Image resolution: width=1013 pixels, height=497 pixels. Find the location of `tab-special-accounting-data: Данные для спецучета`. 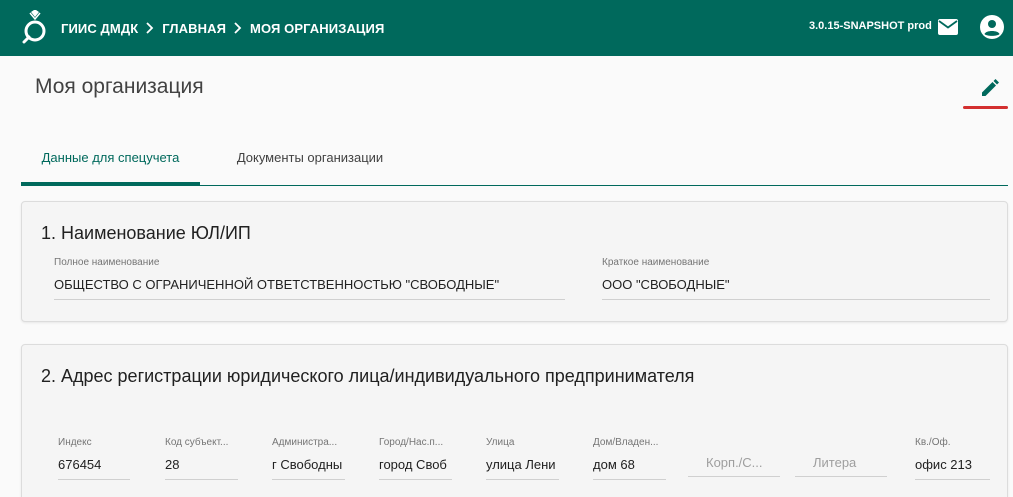

tab-special-accounting-data: Данные для спецучета is located at coordinates (110, 157).